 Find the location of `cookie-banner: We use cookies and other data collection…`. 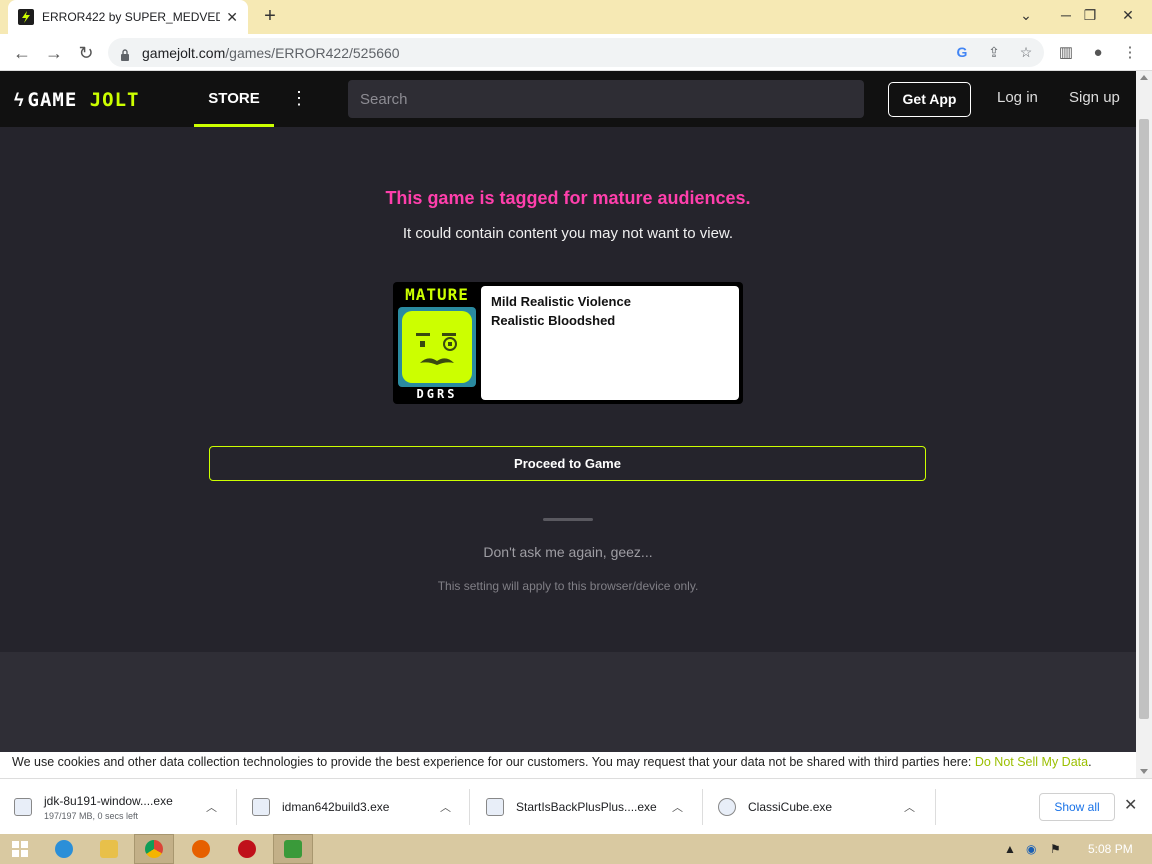

cookie-banner: We use cookies and other data collection… is located at coordinates (568, 765).